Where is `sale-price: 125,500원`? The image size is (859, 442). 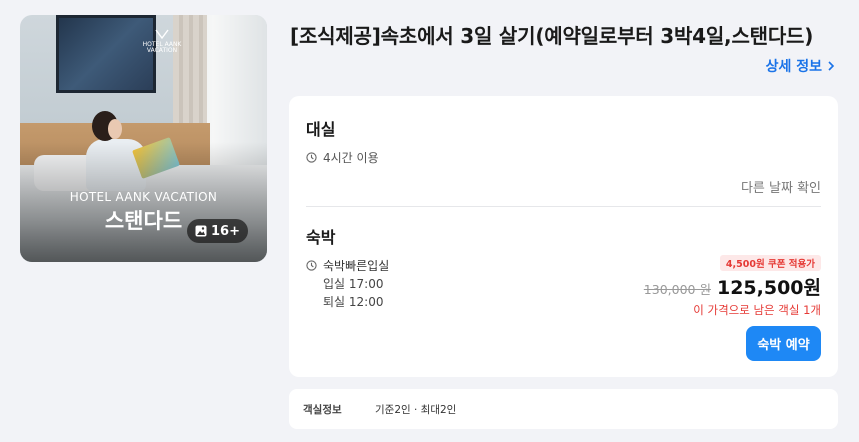 sale-price: 125,500원 is located at coordinates (768, 288).